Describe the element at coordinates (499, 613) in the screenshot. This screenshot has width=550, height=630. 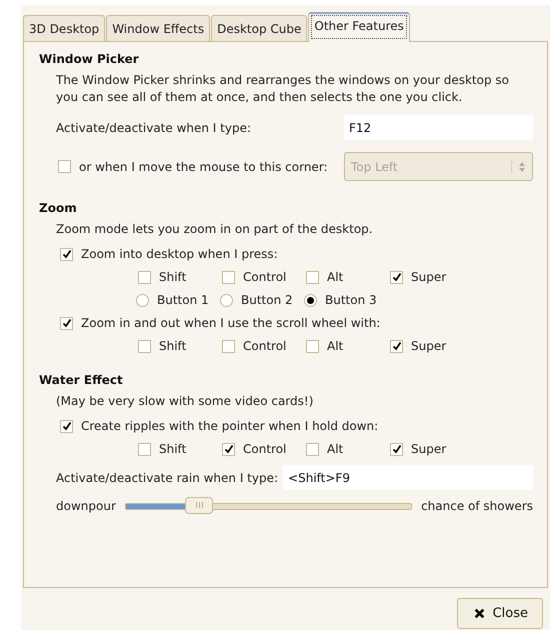
I see `close-button: Close` at that location.